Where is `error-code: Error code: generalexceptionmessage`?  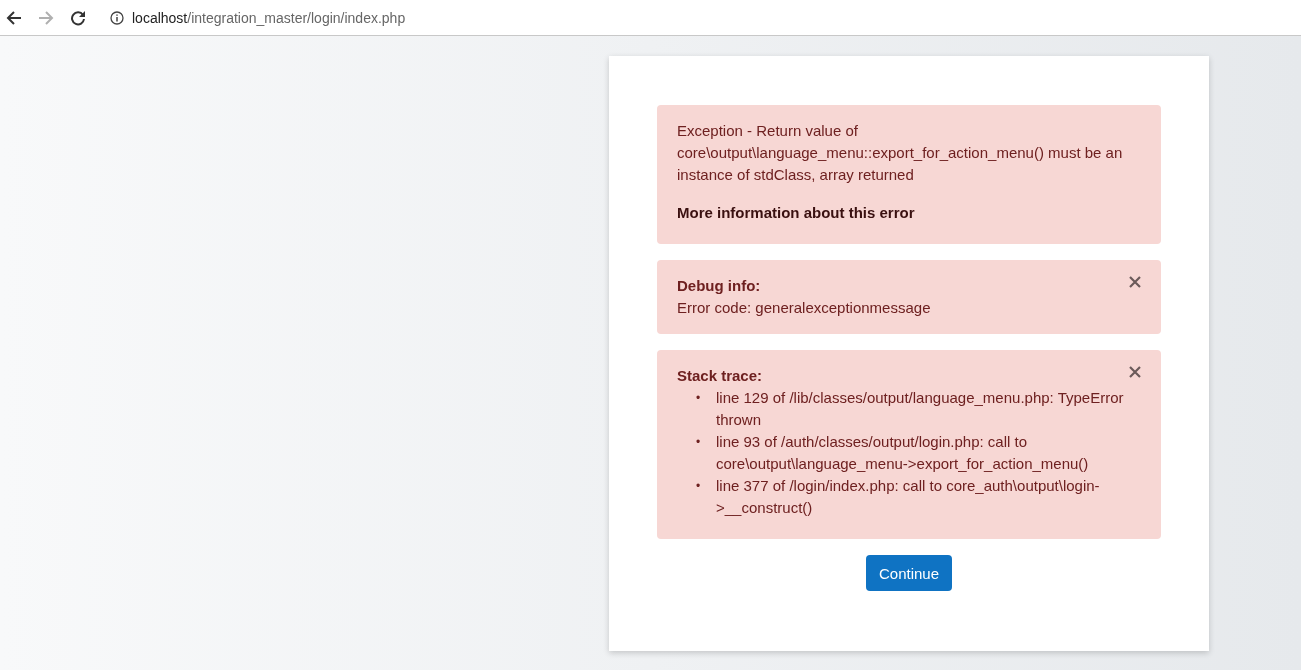
error-code: Error code: generalexceptionmessage is located at coordinates (804, 308).